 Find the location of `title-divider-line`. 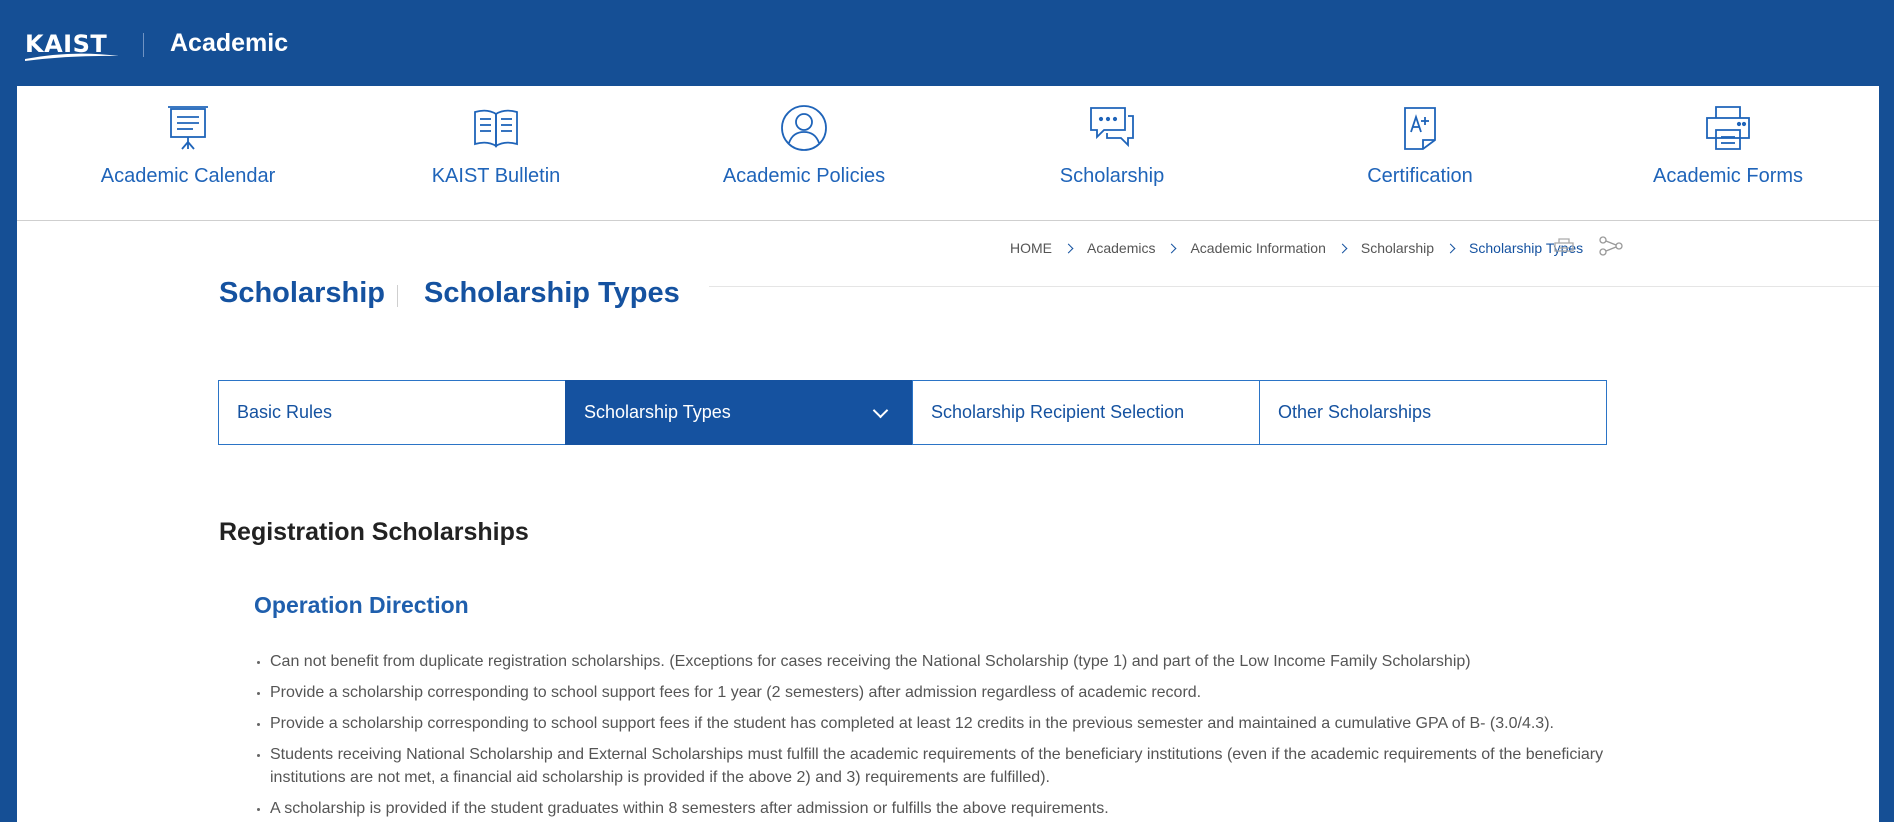

title-divider-line is located at coordinates (1294, 286).